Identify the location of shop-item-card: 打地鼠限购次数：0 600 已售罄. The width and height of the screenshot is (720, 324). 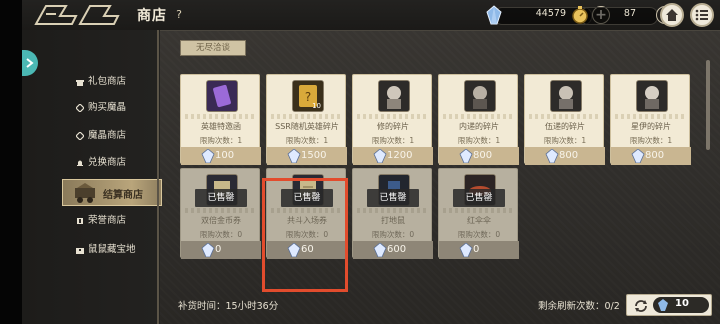
(392, 213).